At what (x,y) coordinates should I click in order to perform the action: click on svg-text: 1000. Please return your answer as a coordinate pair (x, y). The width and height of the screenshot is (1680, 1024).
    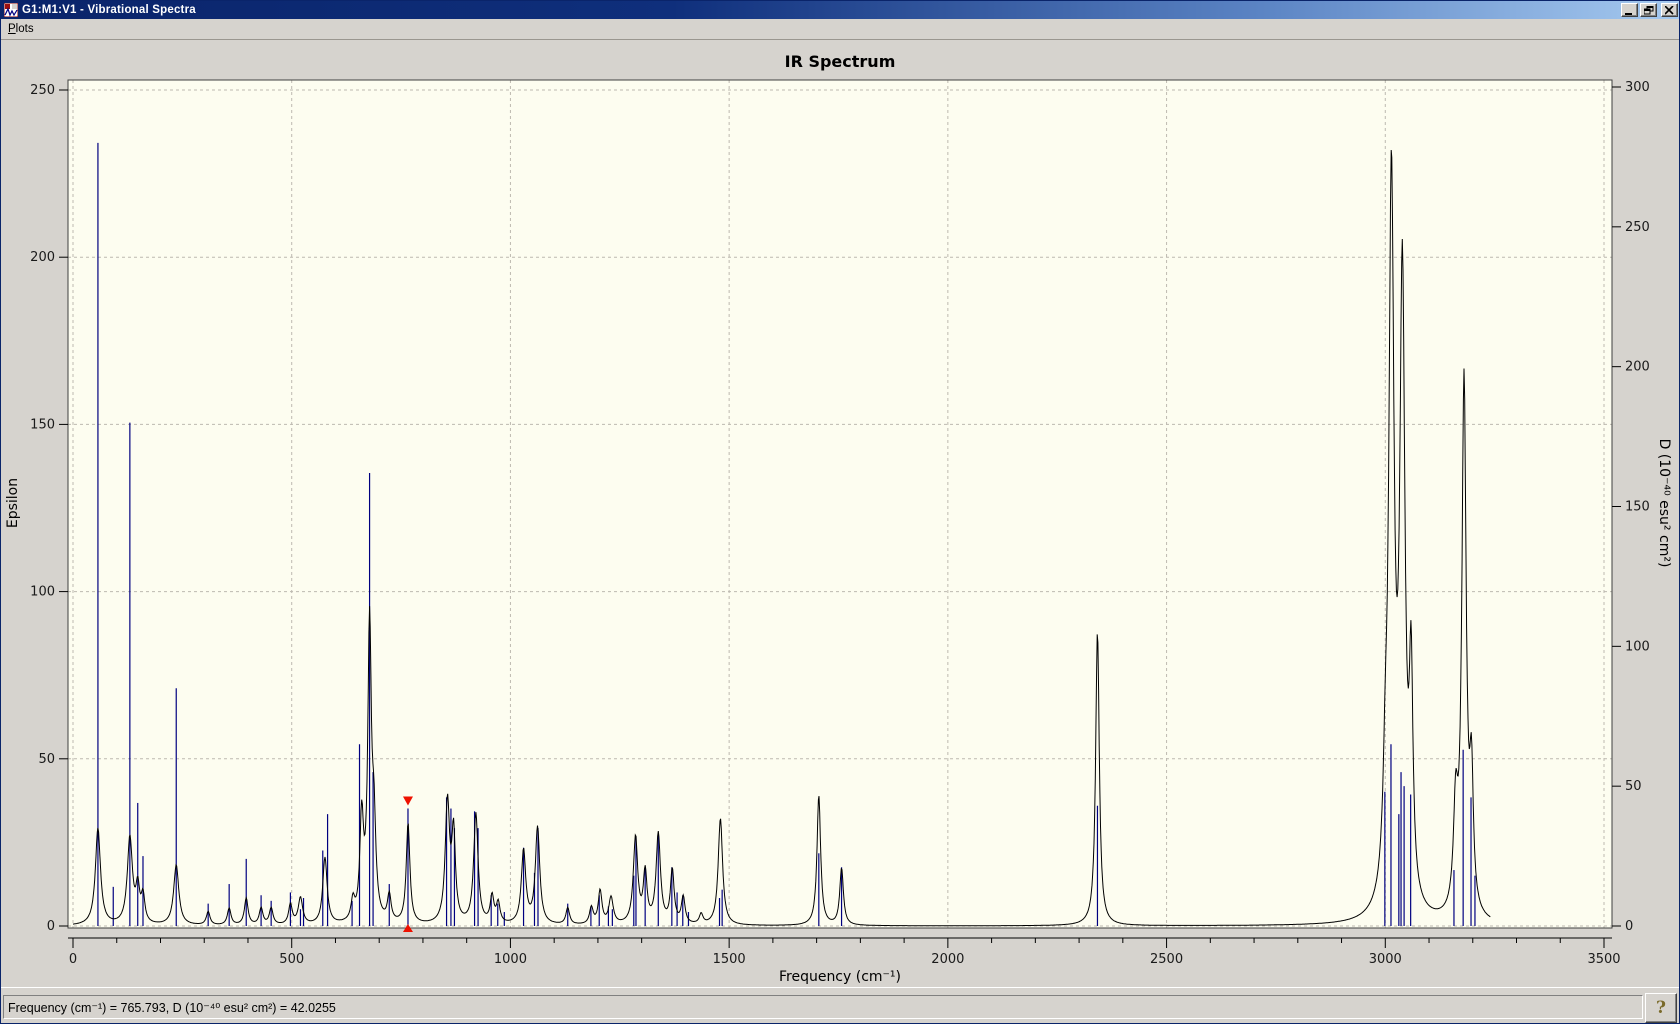
    Looking at the image, I should click on (510, 959).